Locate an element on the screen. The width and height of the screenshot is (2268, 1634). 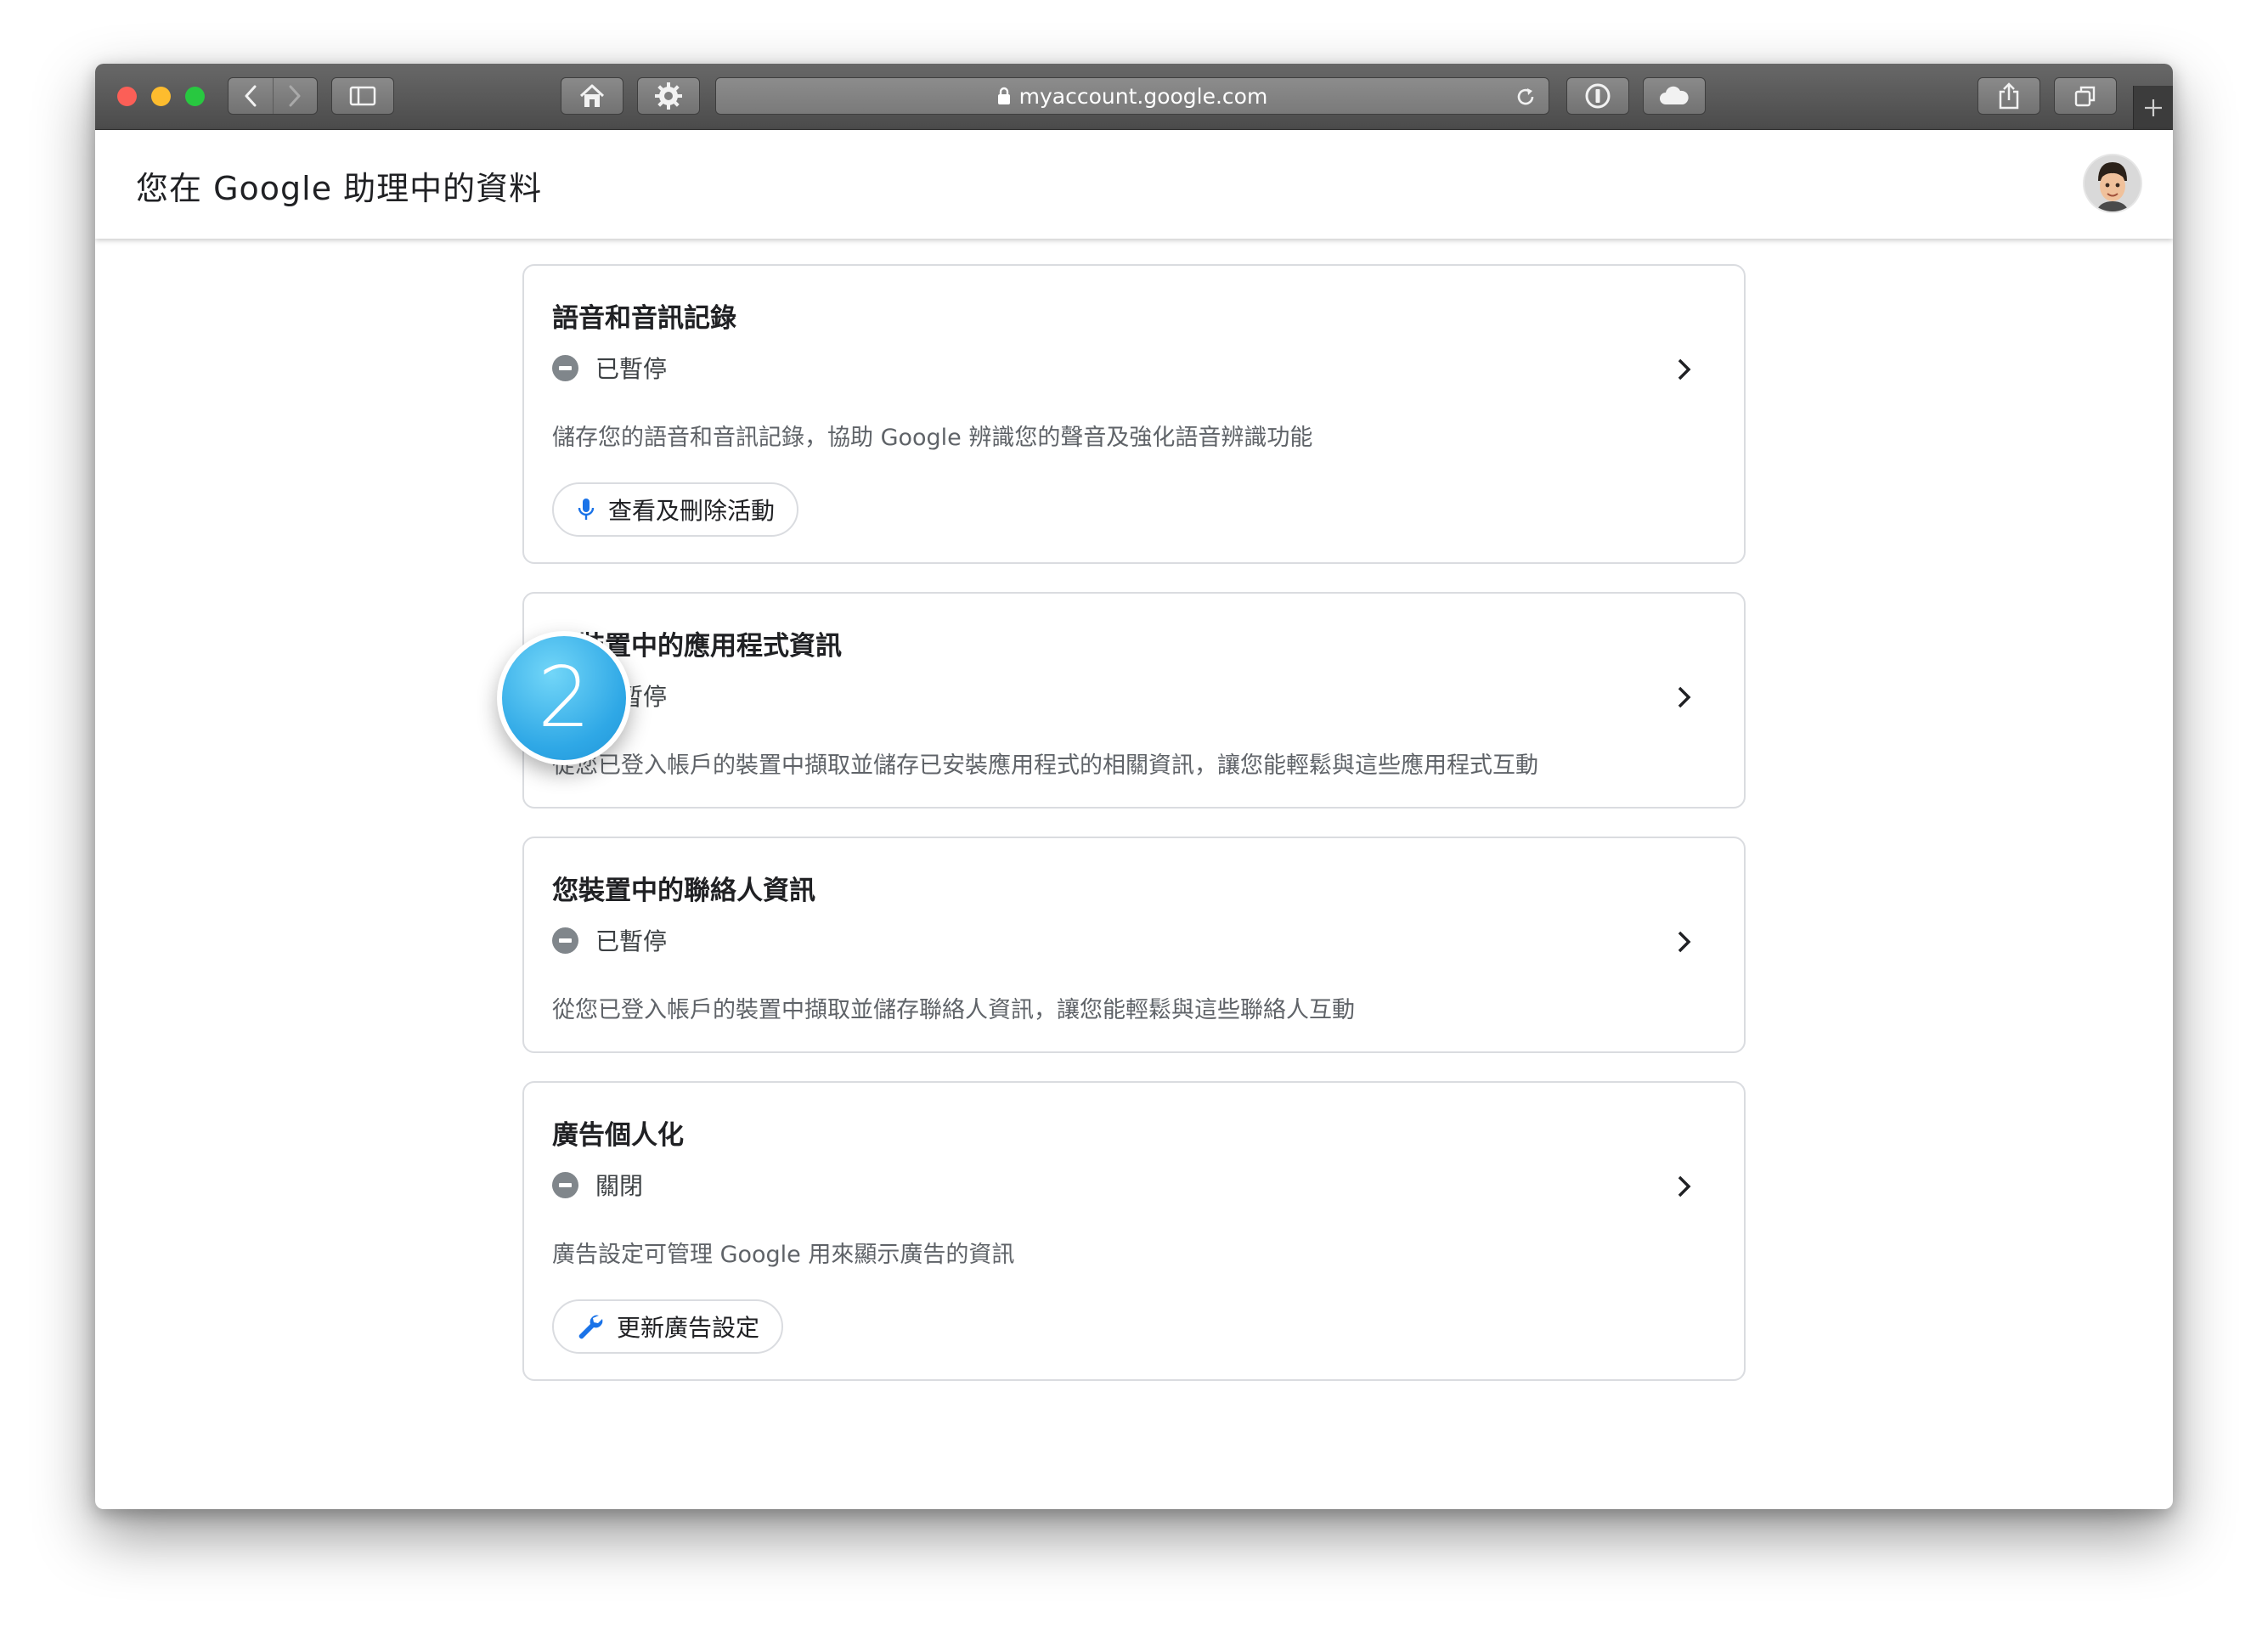
navigation-buttons is located at coordinates (273, 96).